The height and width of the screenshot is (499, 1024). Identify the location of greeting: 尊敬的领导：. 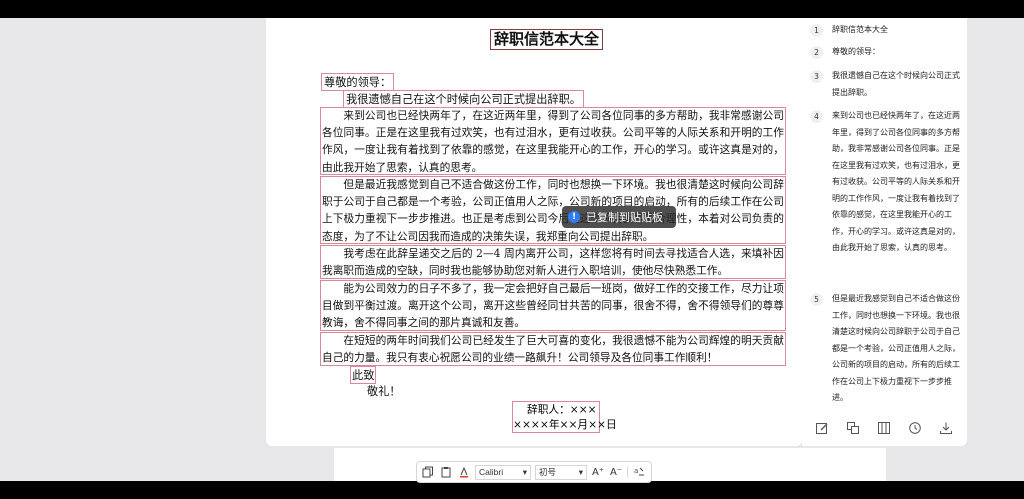
(358, 82).